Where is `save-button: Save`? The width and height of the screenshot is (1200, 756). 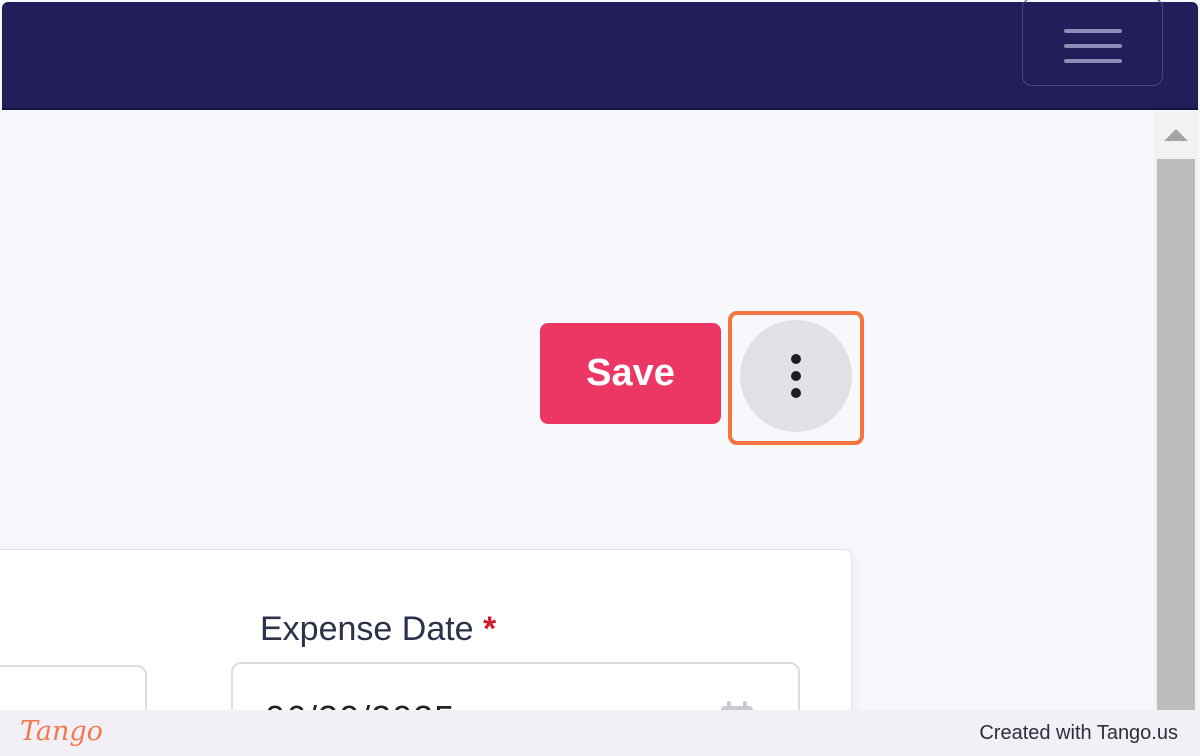 save-button: Save is located at coordinates (630, 373).